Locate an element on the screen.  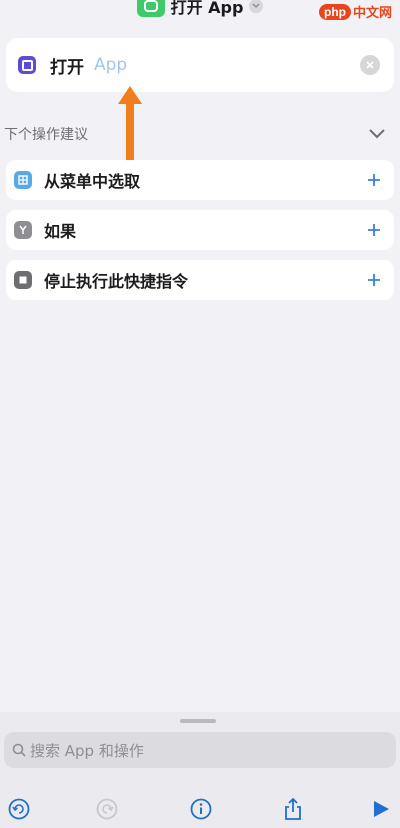
shortcut-app-icon is located at coordinates (150, 8).